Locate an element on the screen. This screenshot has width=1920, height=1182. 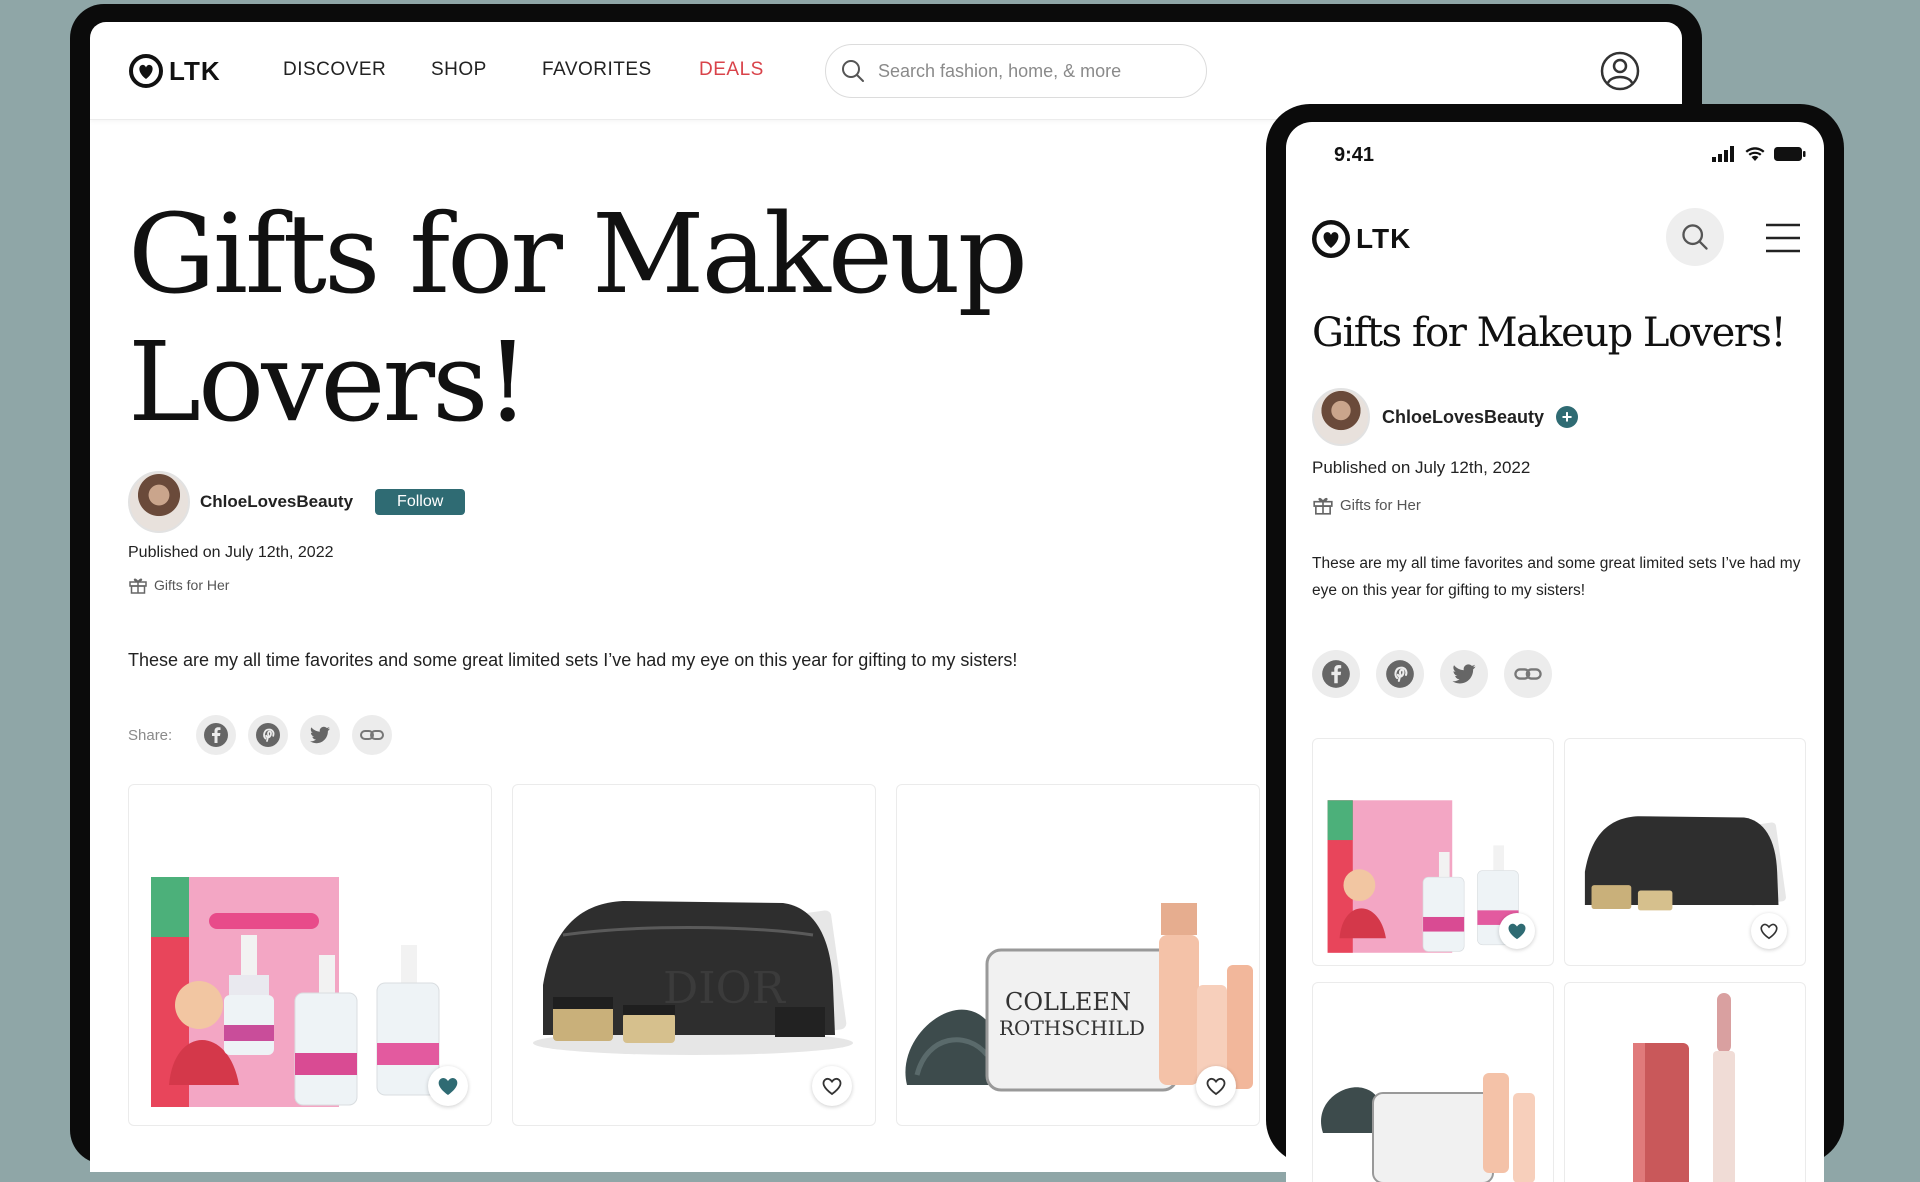
category-tag: Gifts for Her is located at coordinates (178, 585).